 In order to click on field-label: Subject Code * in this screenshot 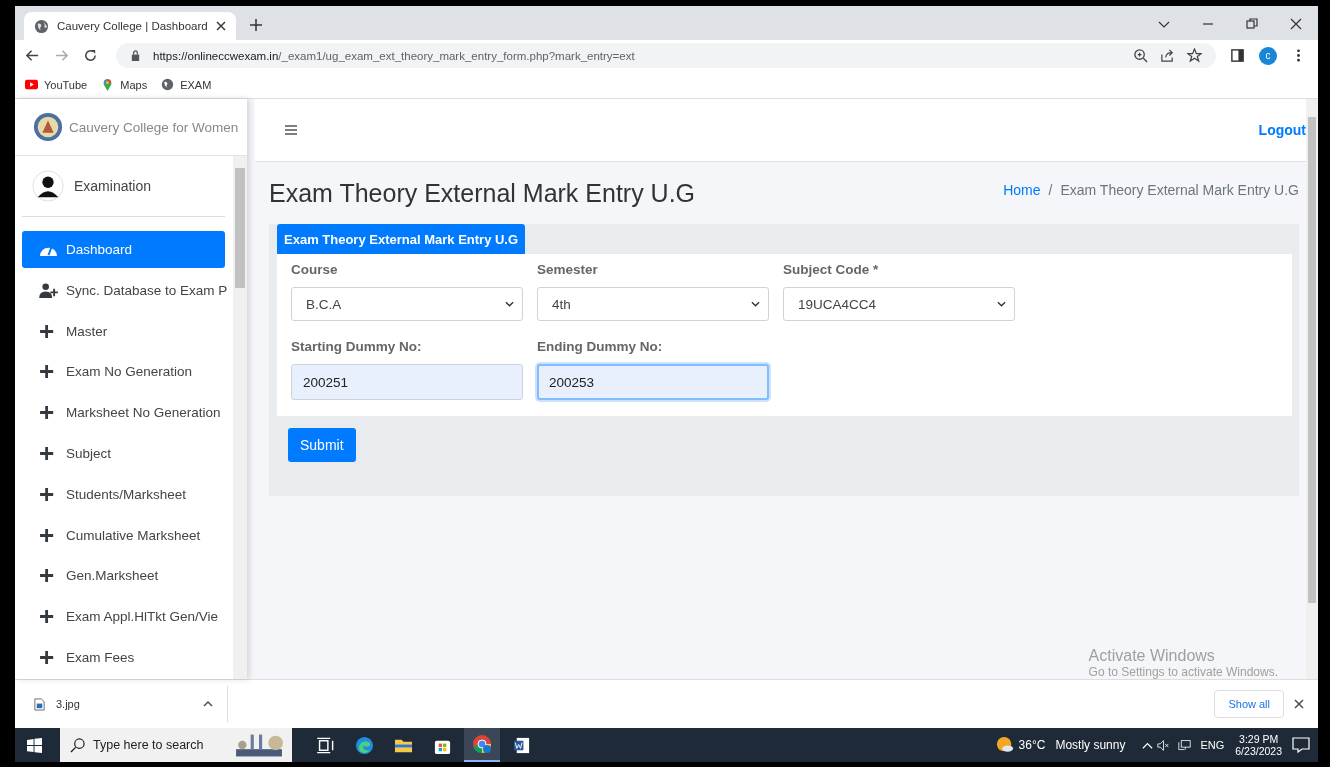, I will do `click(831, 269)`.